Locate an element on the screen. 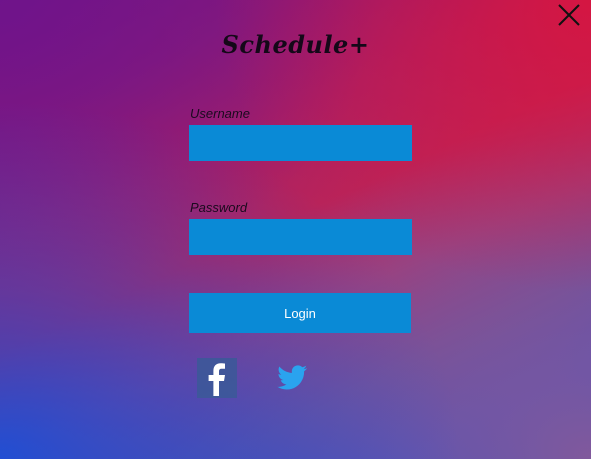 This screenshot has height=459, width=591. twitter-button is located at coordinates (292, 378).